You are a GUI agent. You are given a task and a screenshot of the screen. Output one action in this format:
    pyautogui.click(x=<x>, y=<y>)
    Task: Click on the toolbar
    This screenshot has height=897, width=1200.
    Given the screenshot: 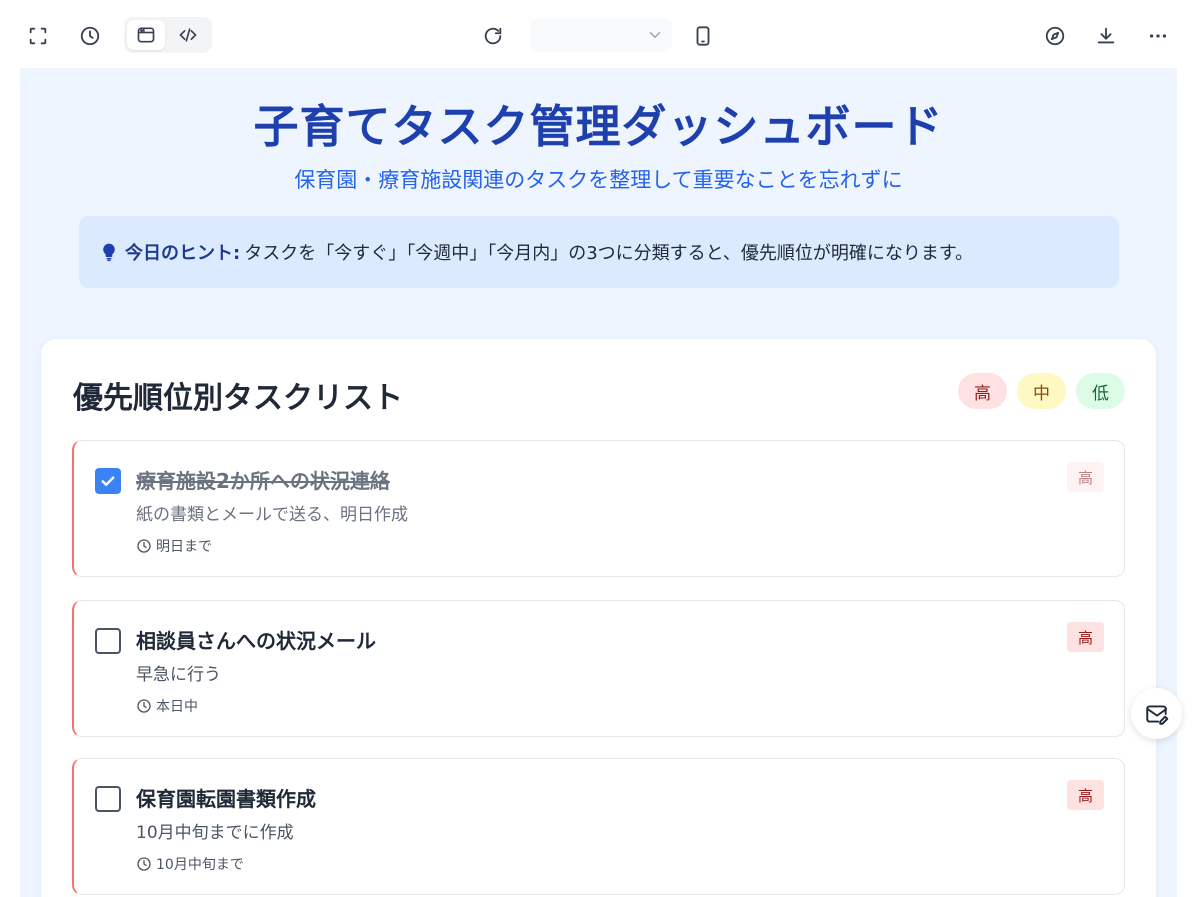 What is the action you would take?
    pyautogui.click(x=600, y=35)
    